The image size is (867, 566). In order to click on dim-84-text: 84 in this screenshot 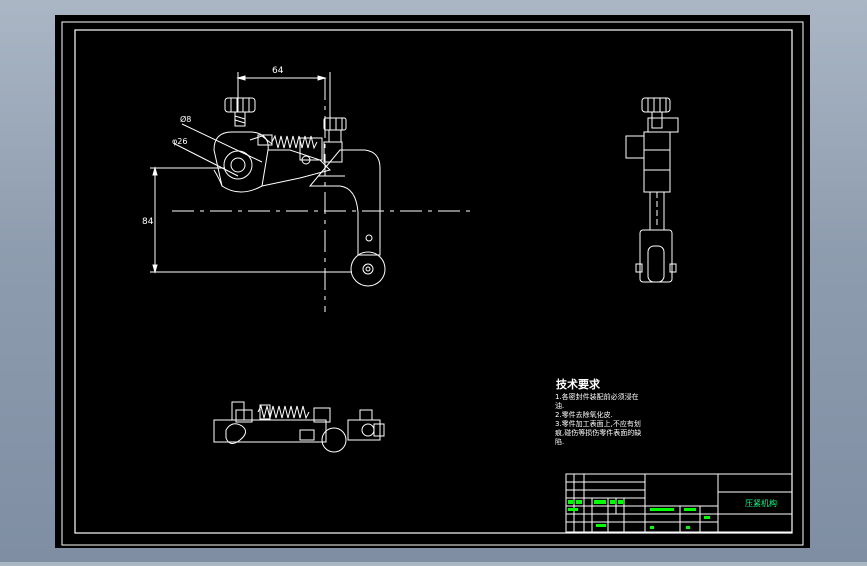, I will do `click(148, 222)`.